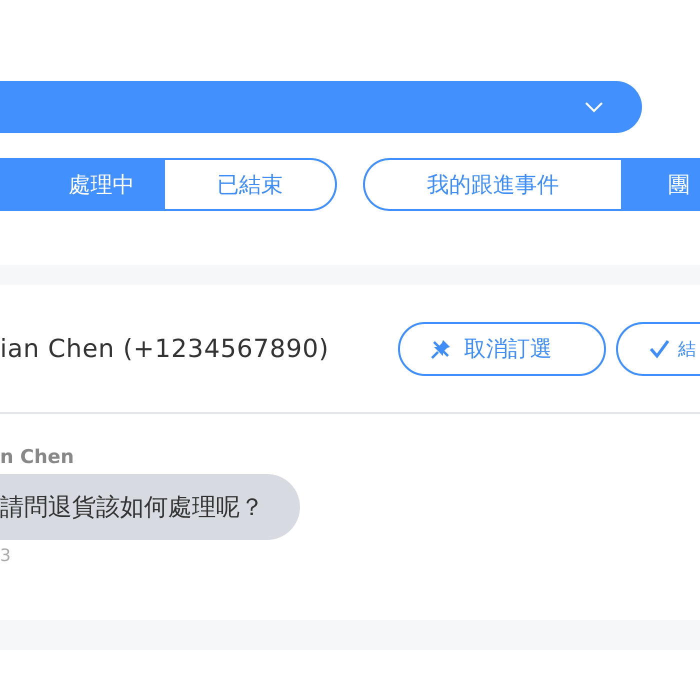 Image resolution: width=700 pixels, height=700 pixels. I want to click on action-button: 取消訂選, so click(502, 349).